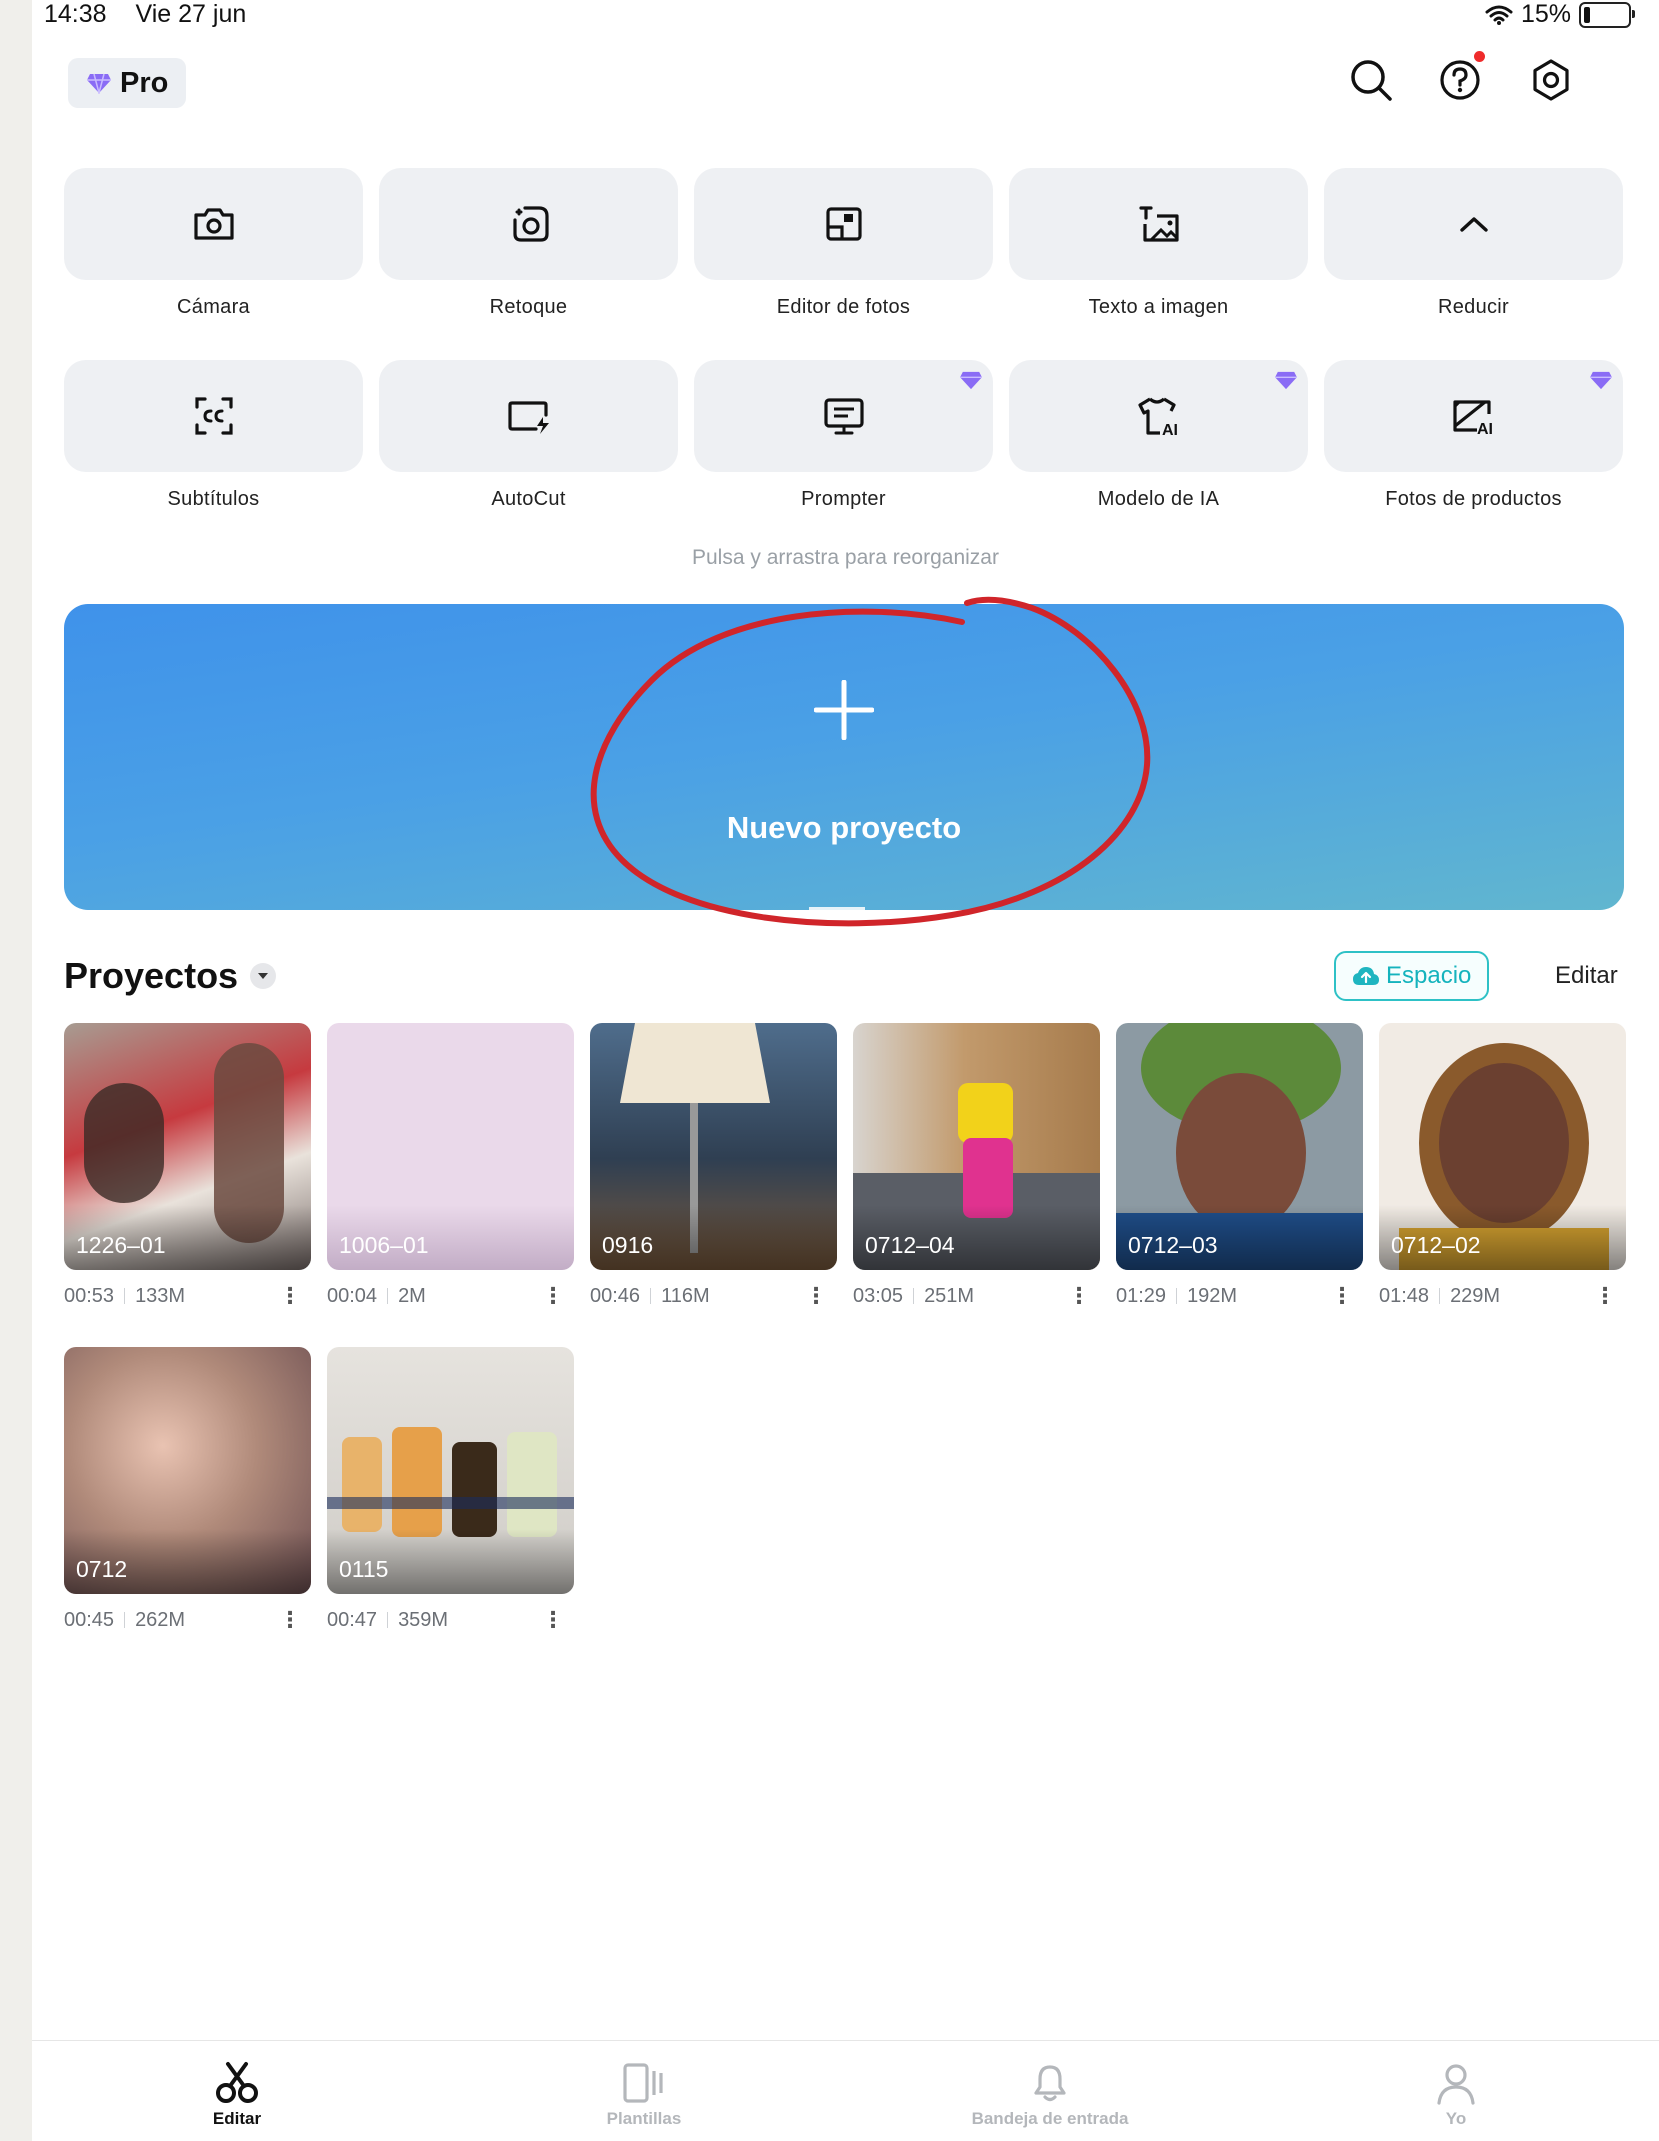 The image size is (1659, 2141). Describe the element at coordinates (1158, 499) in the screenshot. I see `tool-label: Modelo de IA` at that location.